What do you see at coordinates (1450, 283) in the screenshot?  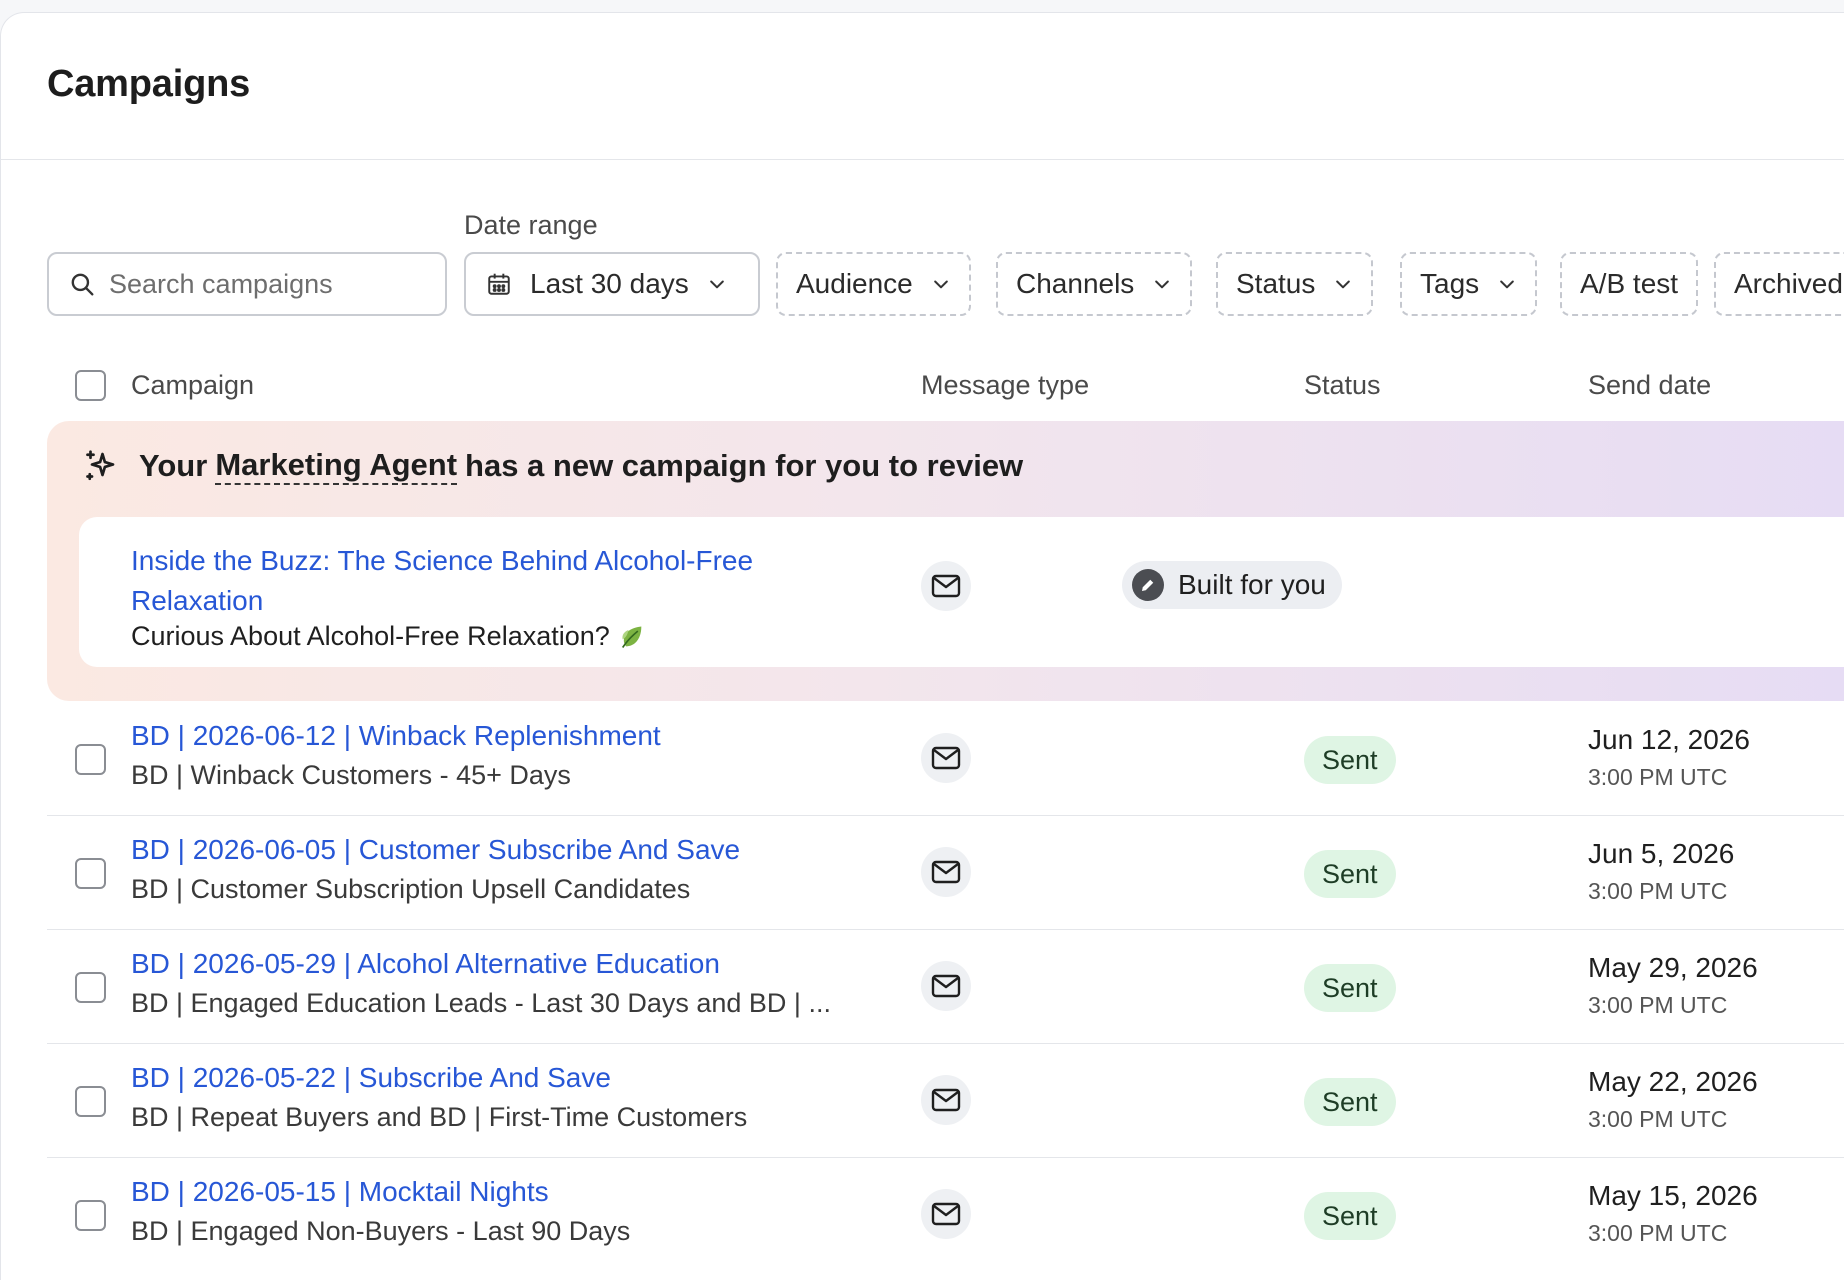 I see `tags-filter-label: Tags` at bounding box center [1450, 283].